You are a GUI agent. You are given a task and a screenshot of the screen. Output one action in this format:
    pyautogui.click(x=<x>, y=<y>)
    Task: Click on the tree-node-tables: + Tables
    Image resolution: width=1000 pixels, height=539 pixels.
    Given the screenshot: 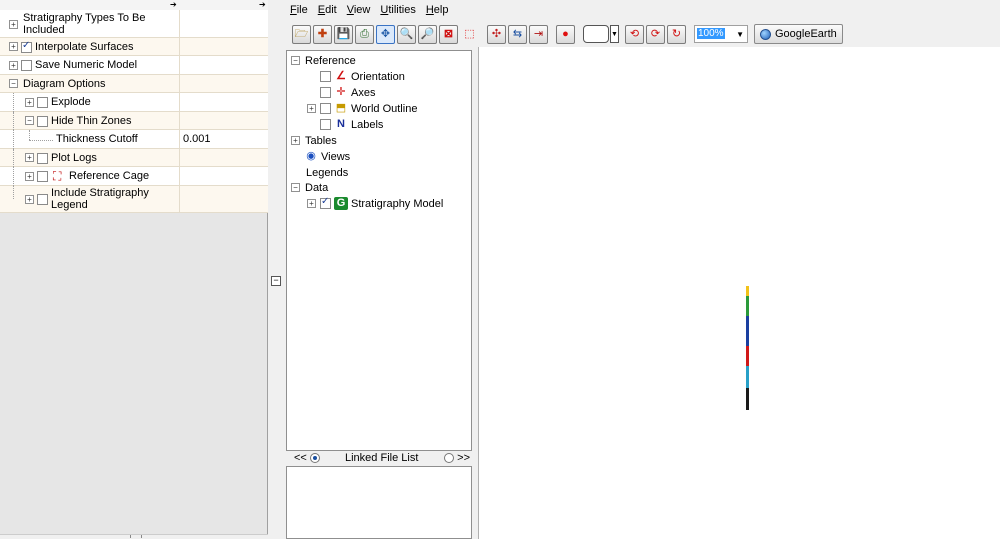 What is the action you would take?
    pyautogui.click(x=314, y=140)
    